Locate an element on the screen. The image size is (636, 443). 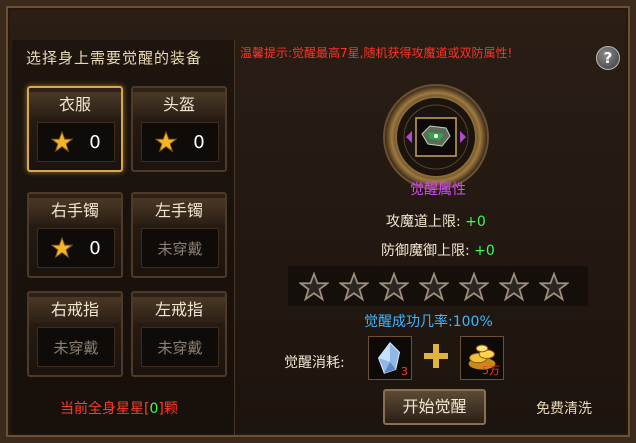
slot-label: 右戒指 is located at coordinates (75, 310).